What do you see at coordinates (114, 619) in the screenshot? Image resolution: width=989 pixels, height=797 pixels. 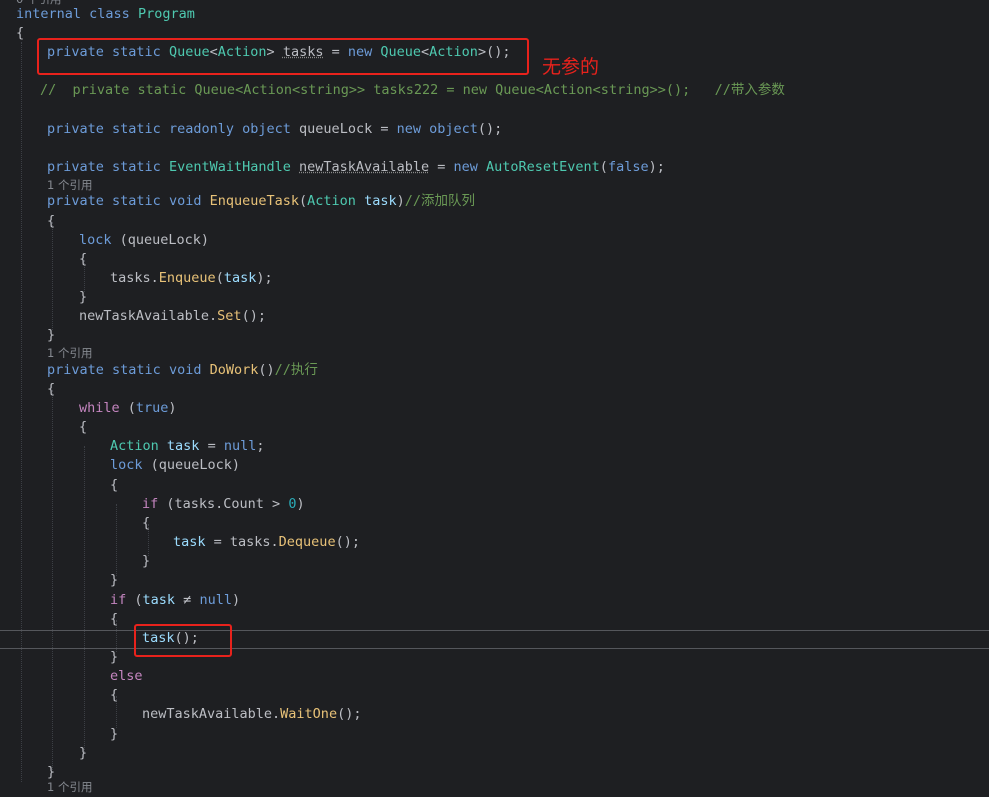 I see `if-null-open-brace: {` at bounding box center [114, 619].